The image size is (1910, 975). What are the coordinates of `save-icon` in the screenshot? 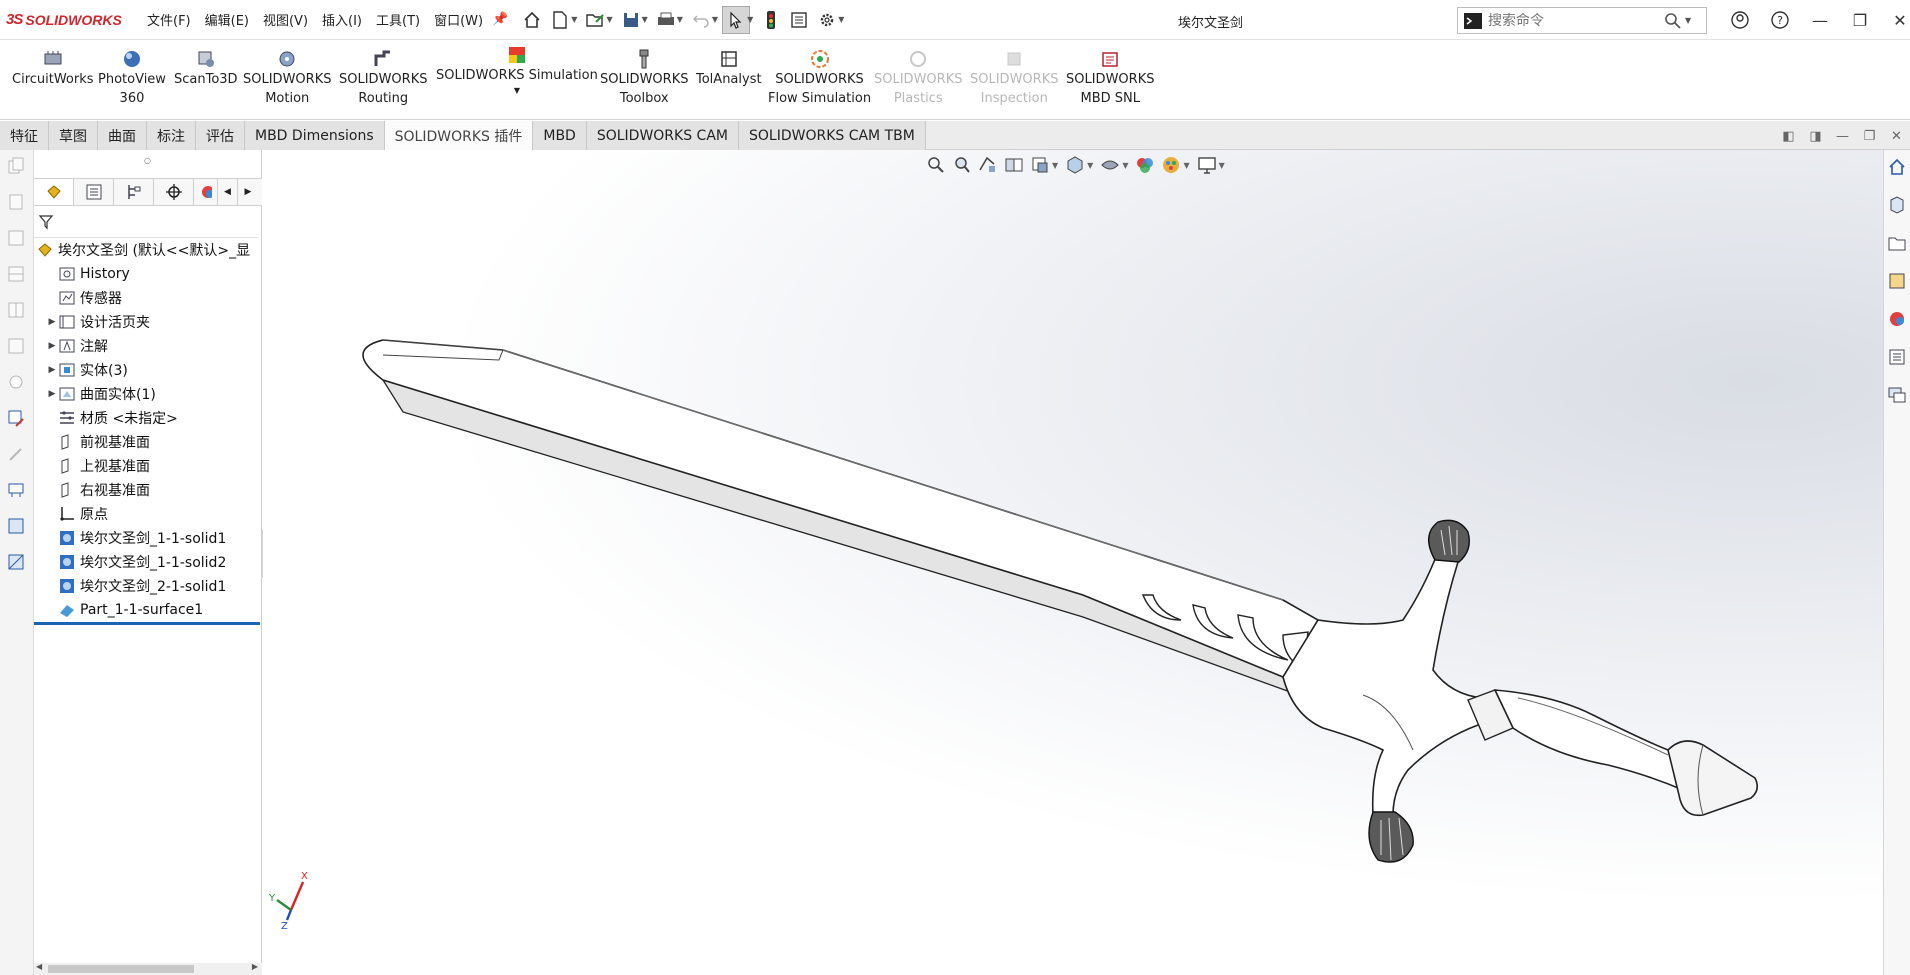 It's located at (631, 20).